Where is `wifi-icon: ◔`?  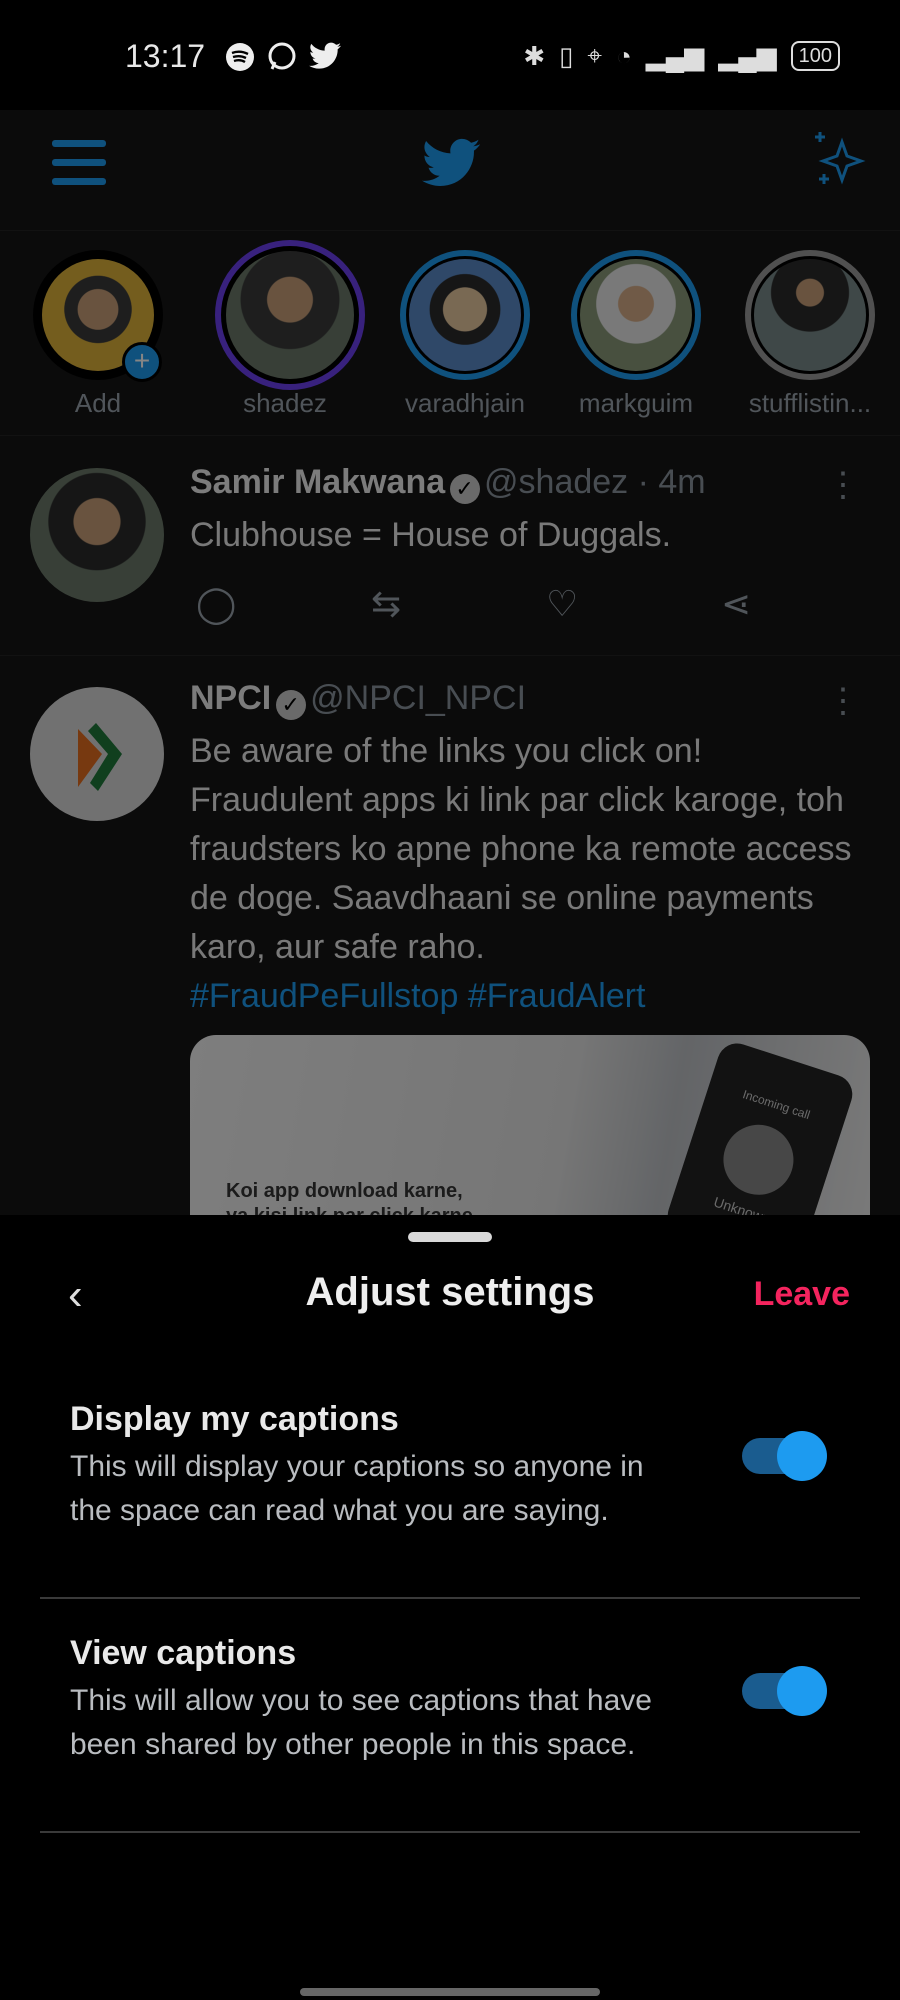 wifi-icon: ◔ is located at coordinates (624, 55).